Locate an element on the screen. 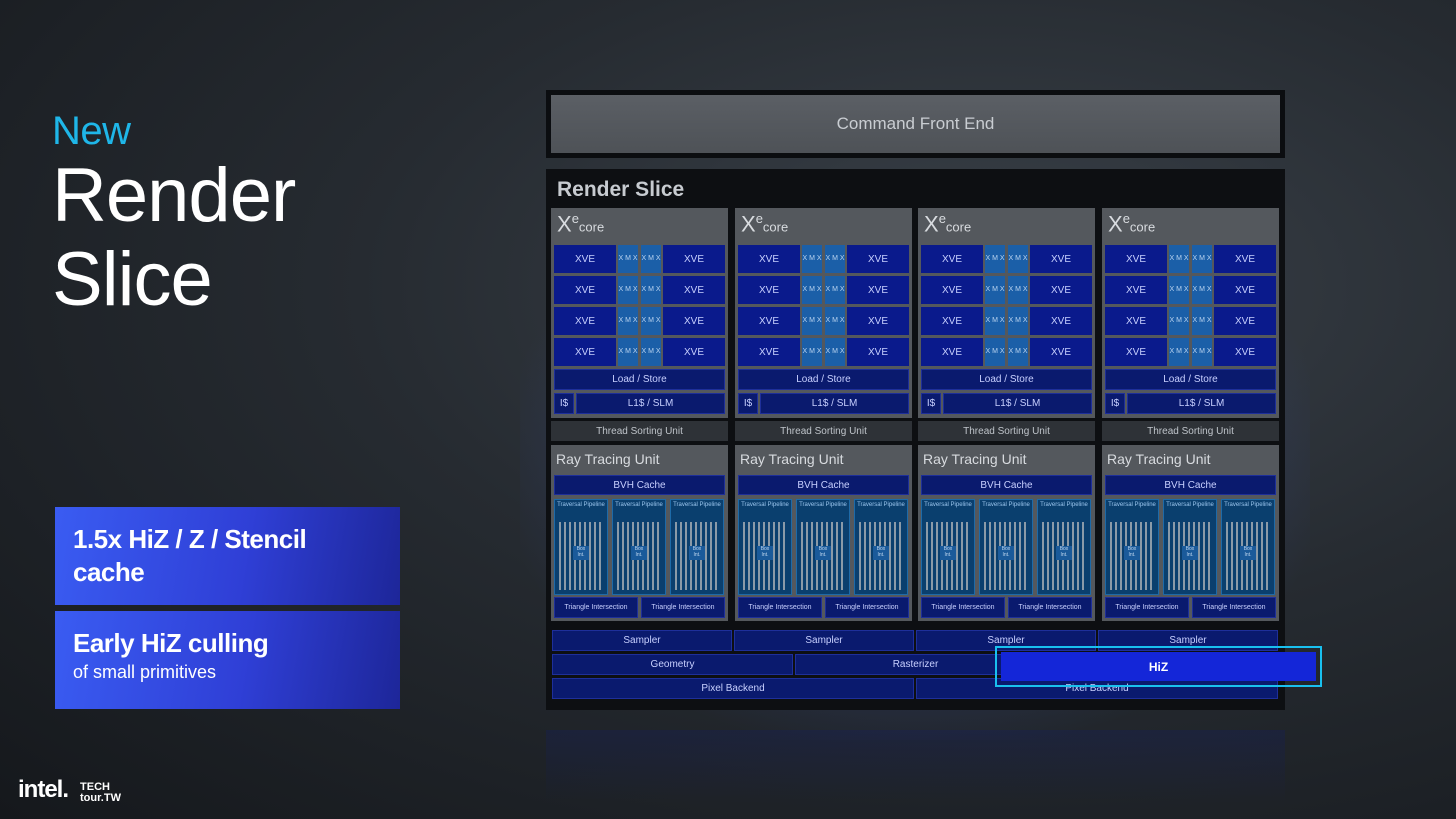 The height and width of the screenshot is (819, 1456). kicker: New is located at coordinates (91, 131).